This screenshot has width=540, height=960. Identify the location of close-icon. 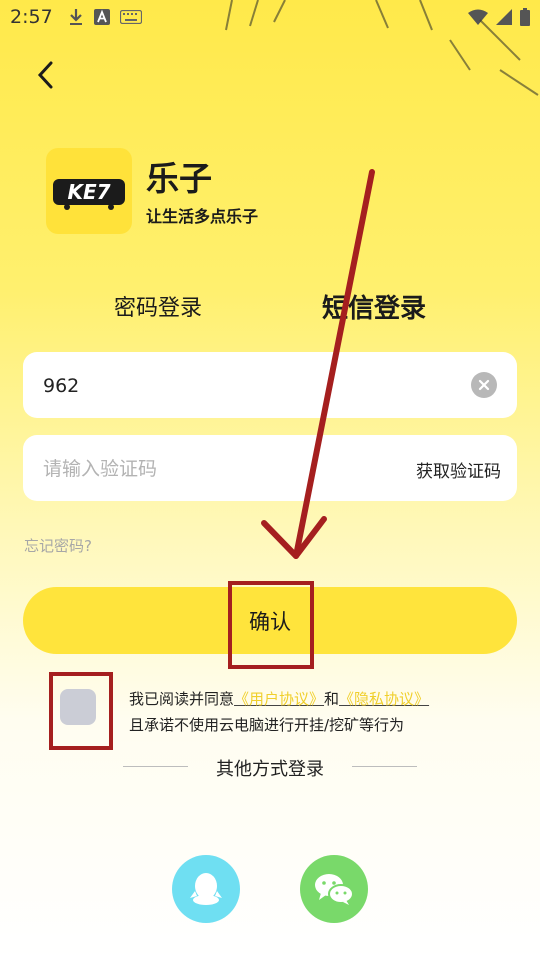
(484, 385).